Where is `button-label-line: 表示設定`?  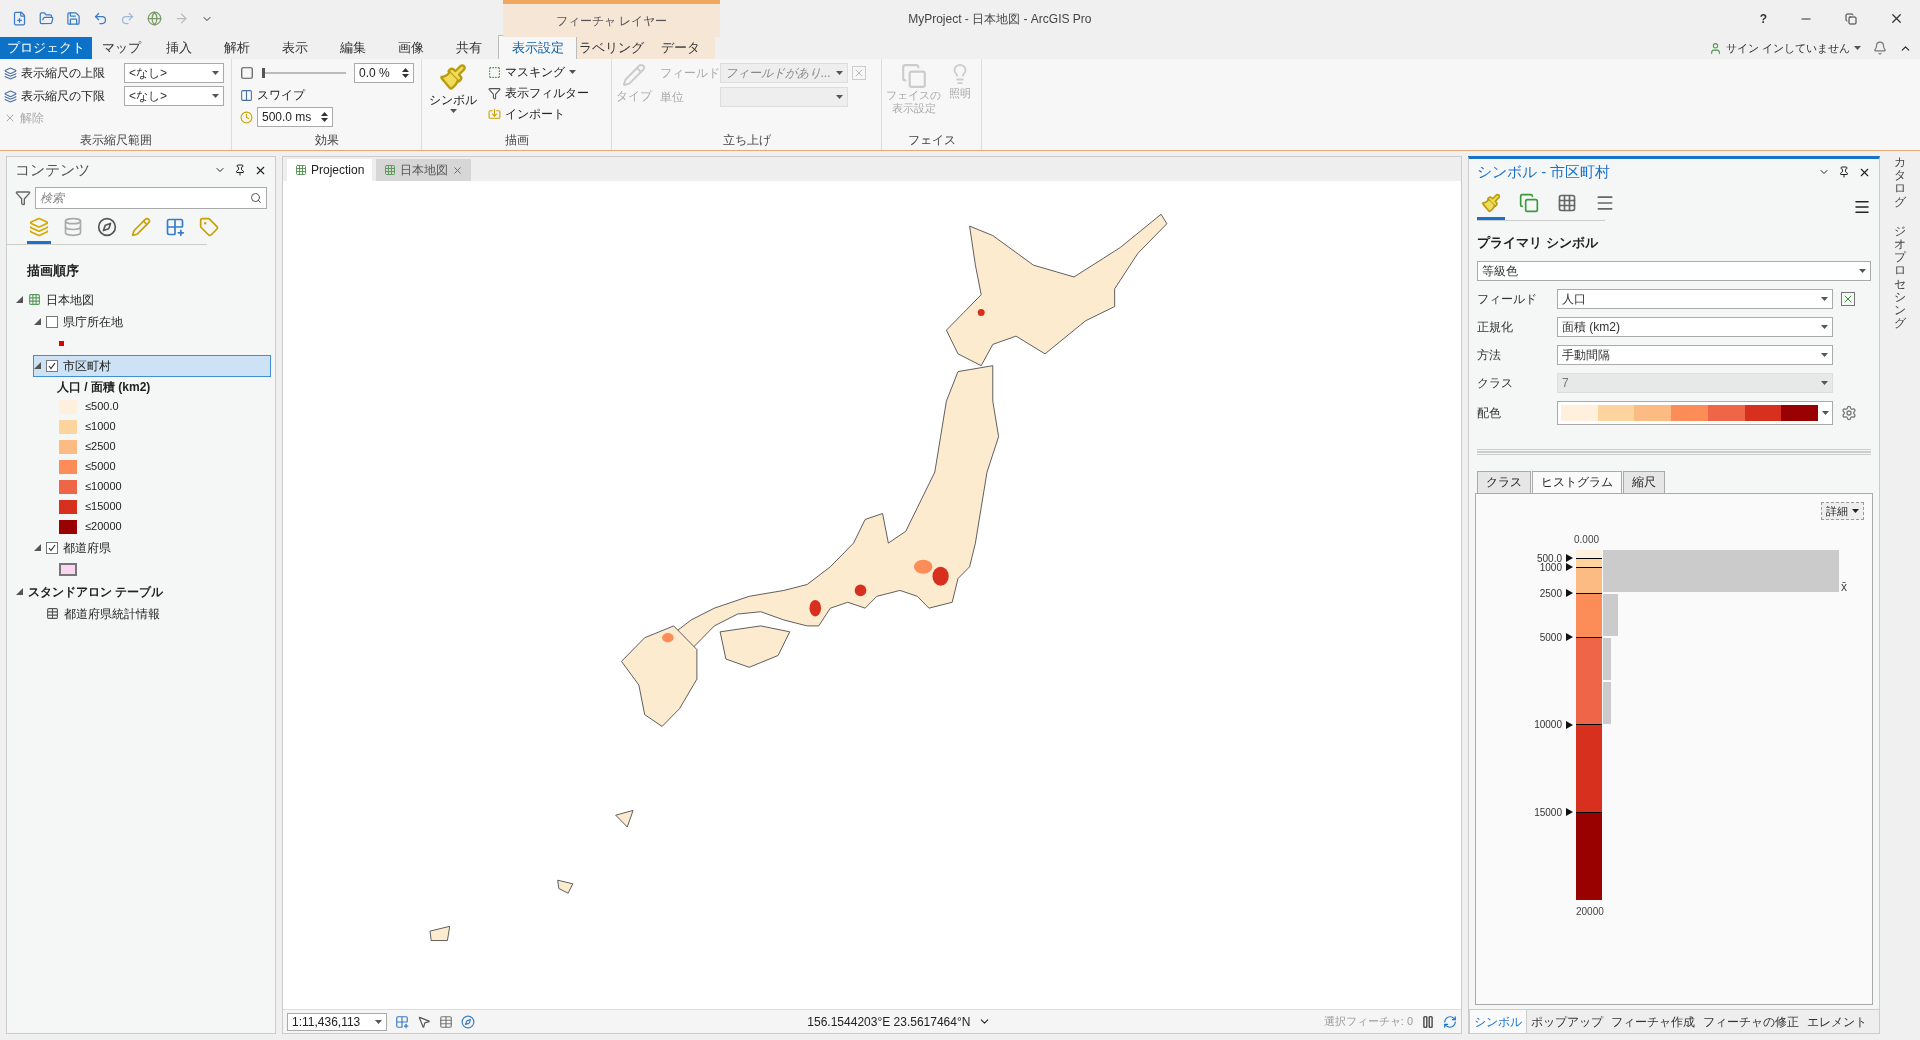 button-label-line: 表示設定 is located at coordinates (913, 108).